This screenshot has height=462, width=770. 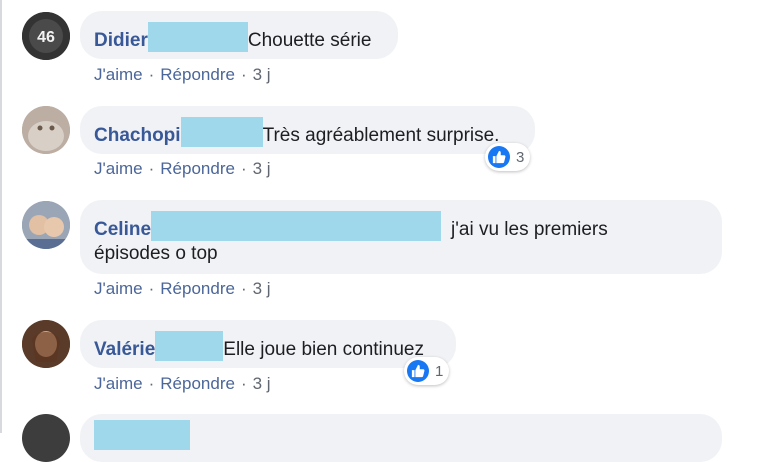 What do you see at coordinates (1, 216) in the screenshot?
I see `left-border` at bounding box center [1, 216].